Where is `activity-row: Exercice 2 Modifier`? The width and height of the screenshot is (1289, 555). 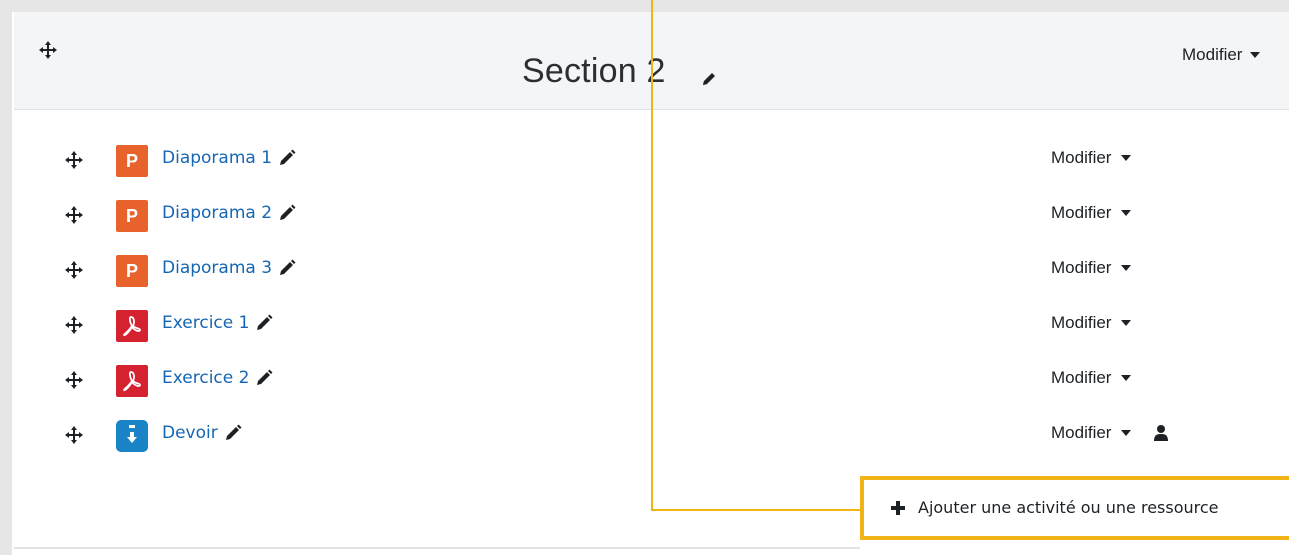 activity-row: Exercice 2 Modifier is located at coordinates (644, 380).